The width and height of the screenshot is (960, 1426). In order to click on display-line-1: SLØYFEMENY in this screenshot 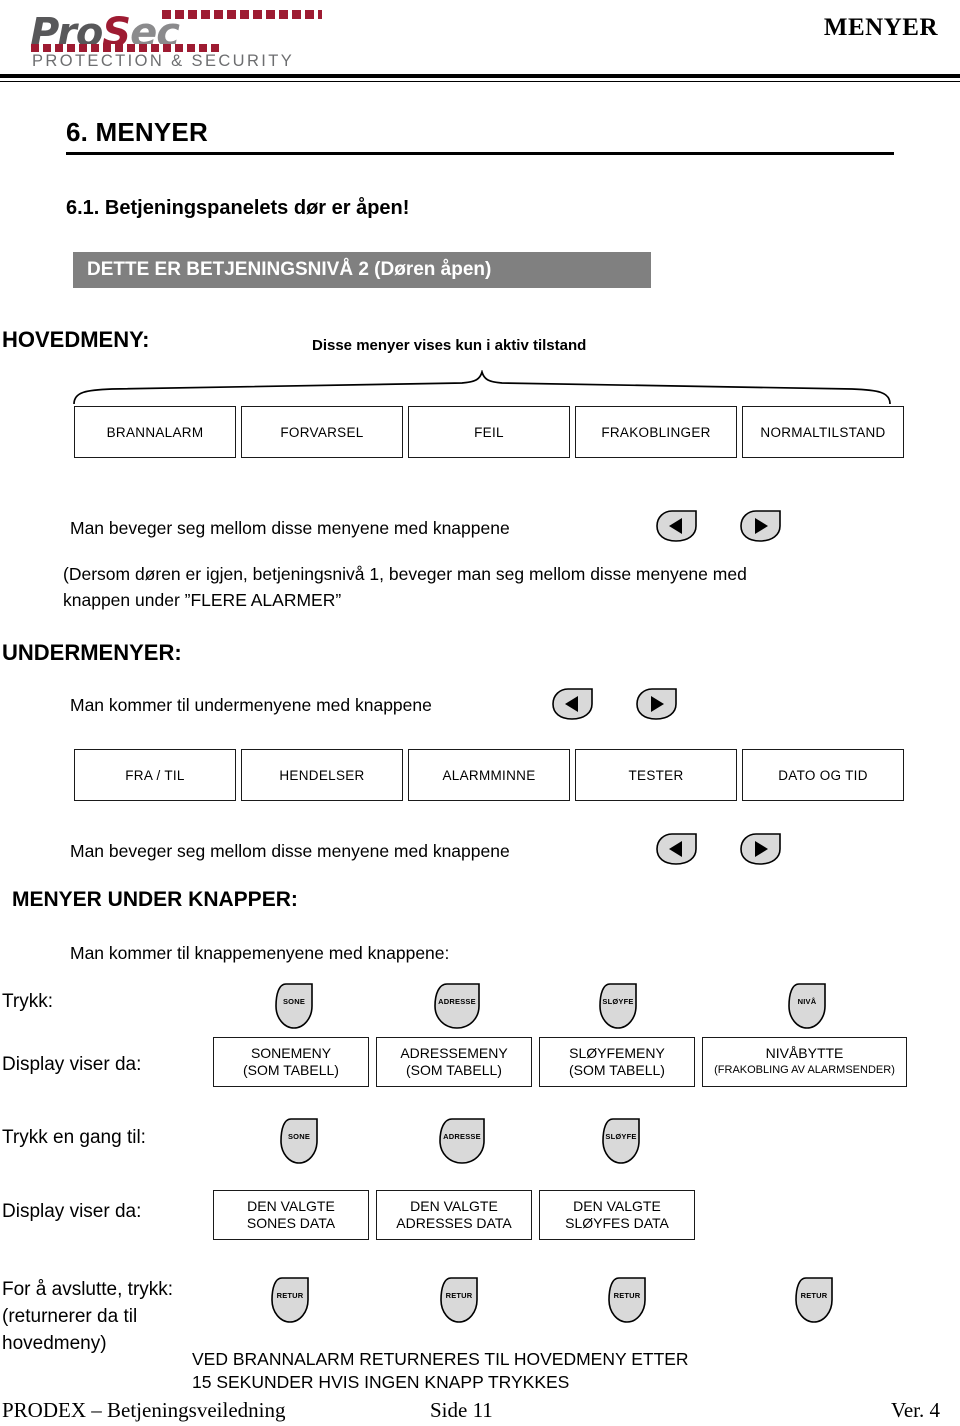, I will do `click(617, 1053)`.